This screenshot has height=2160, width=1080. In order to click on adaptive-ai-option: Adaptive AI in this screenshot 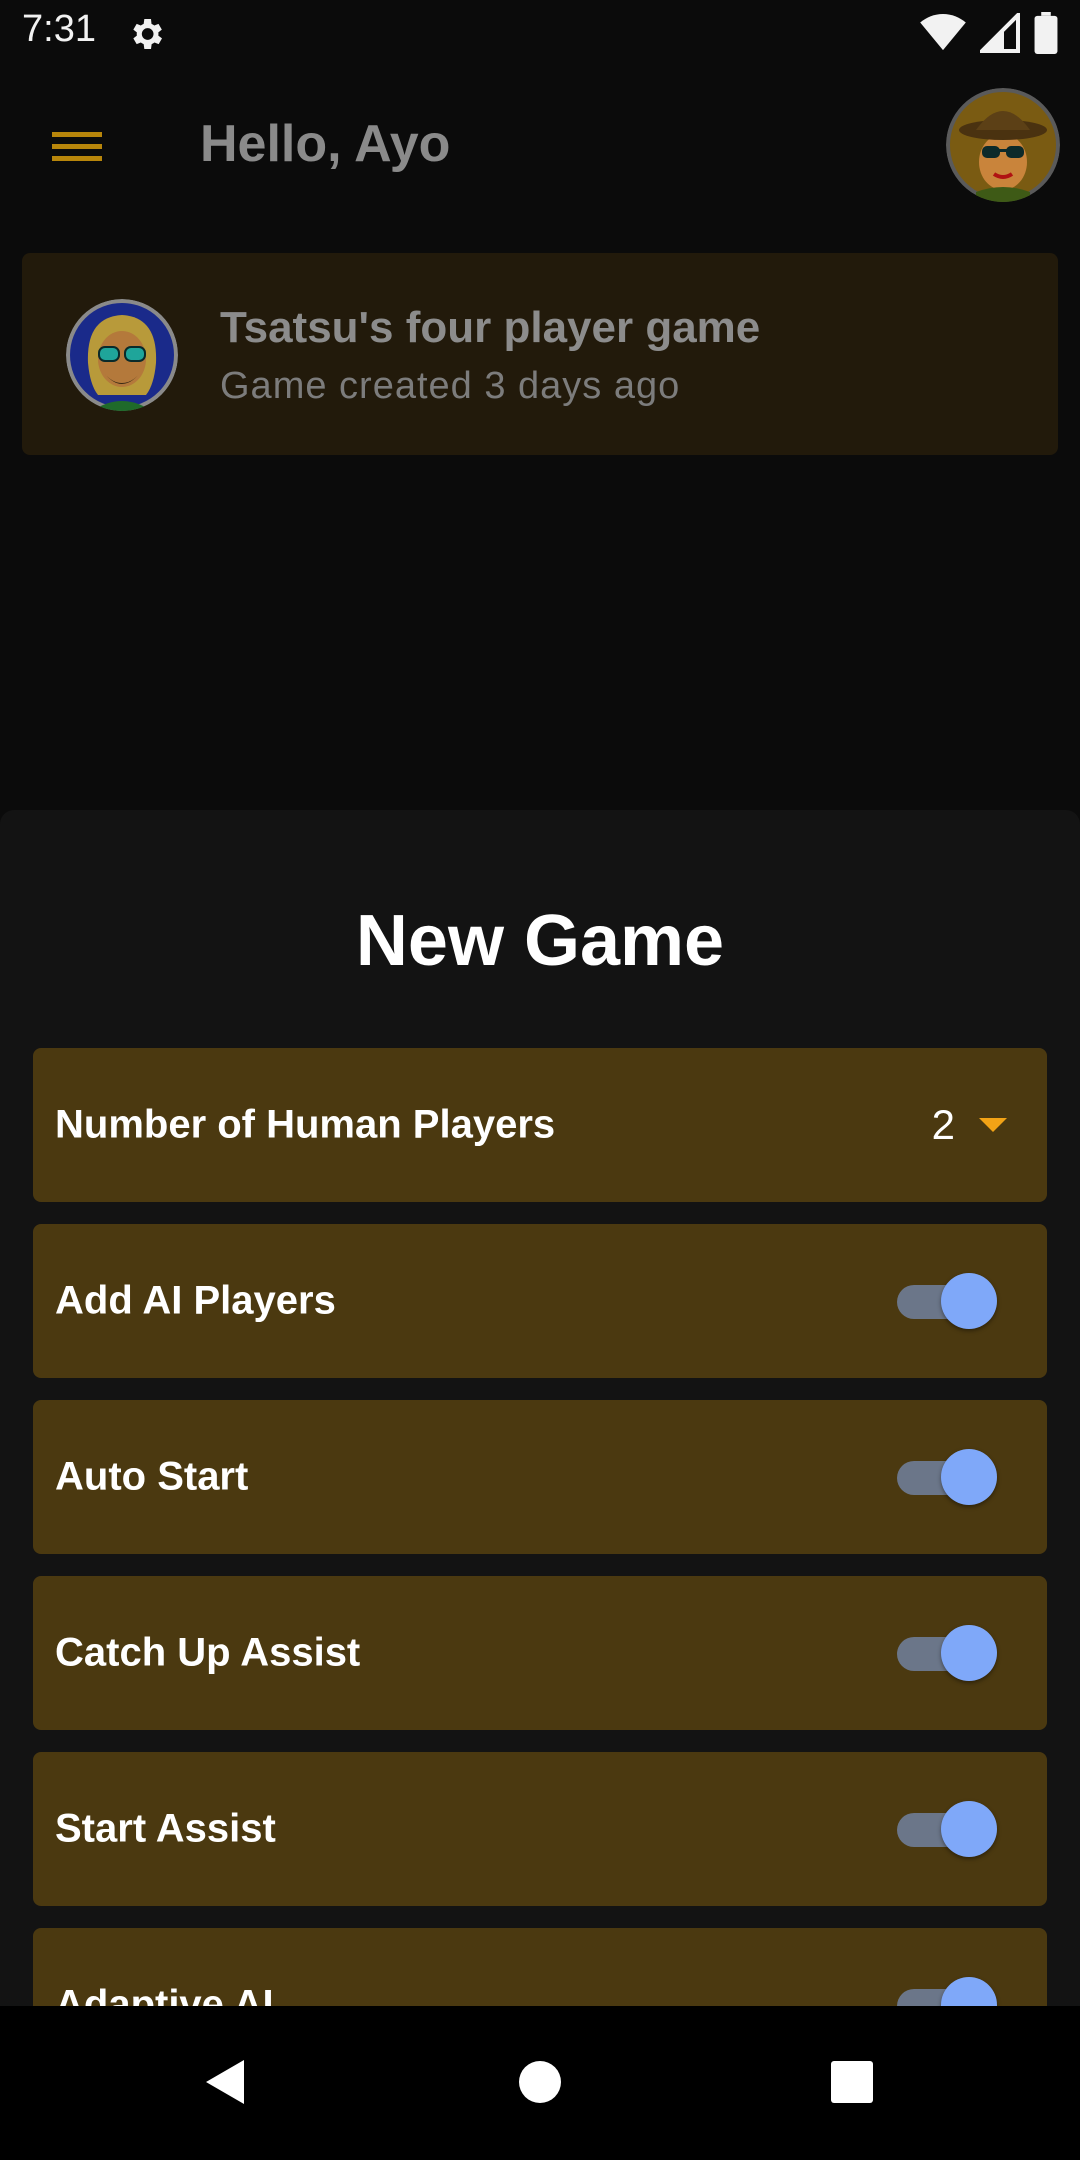, I will do `click(540, 1967)`.